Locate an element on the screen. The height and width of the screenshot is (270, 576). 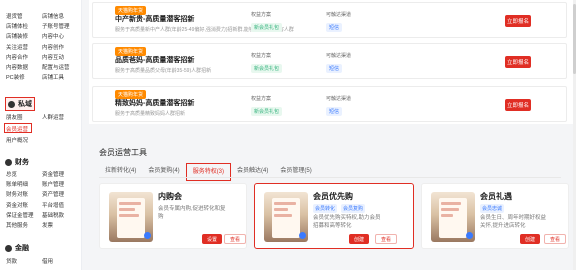
sidebar-item: 子账号管理 is located at coordinates (61, 27).